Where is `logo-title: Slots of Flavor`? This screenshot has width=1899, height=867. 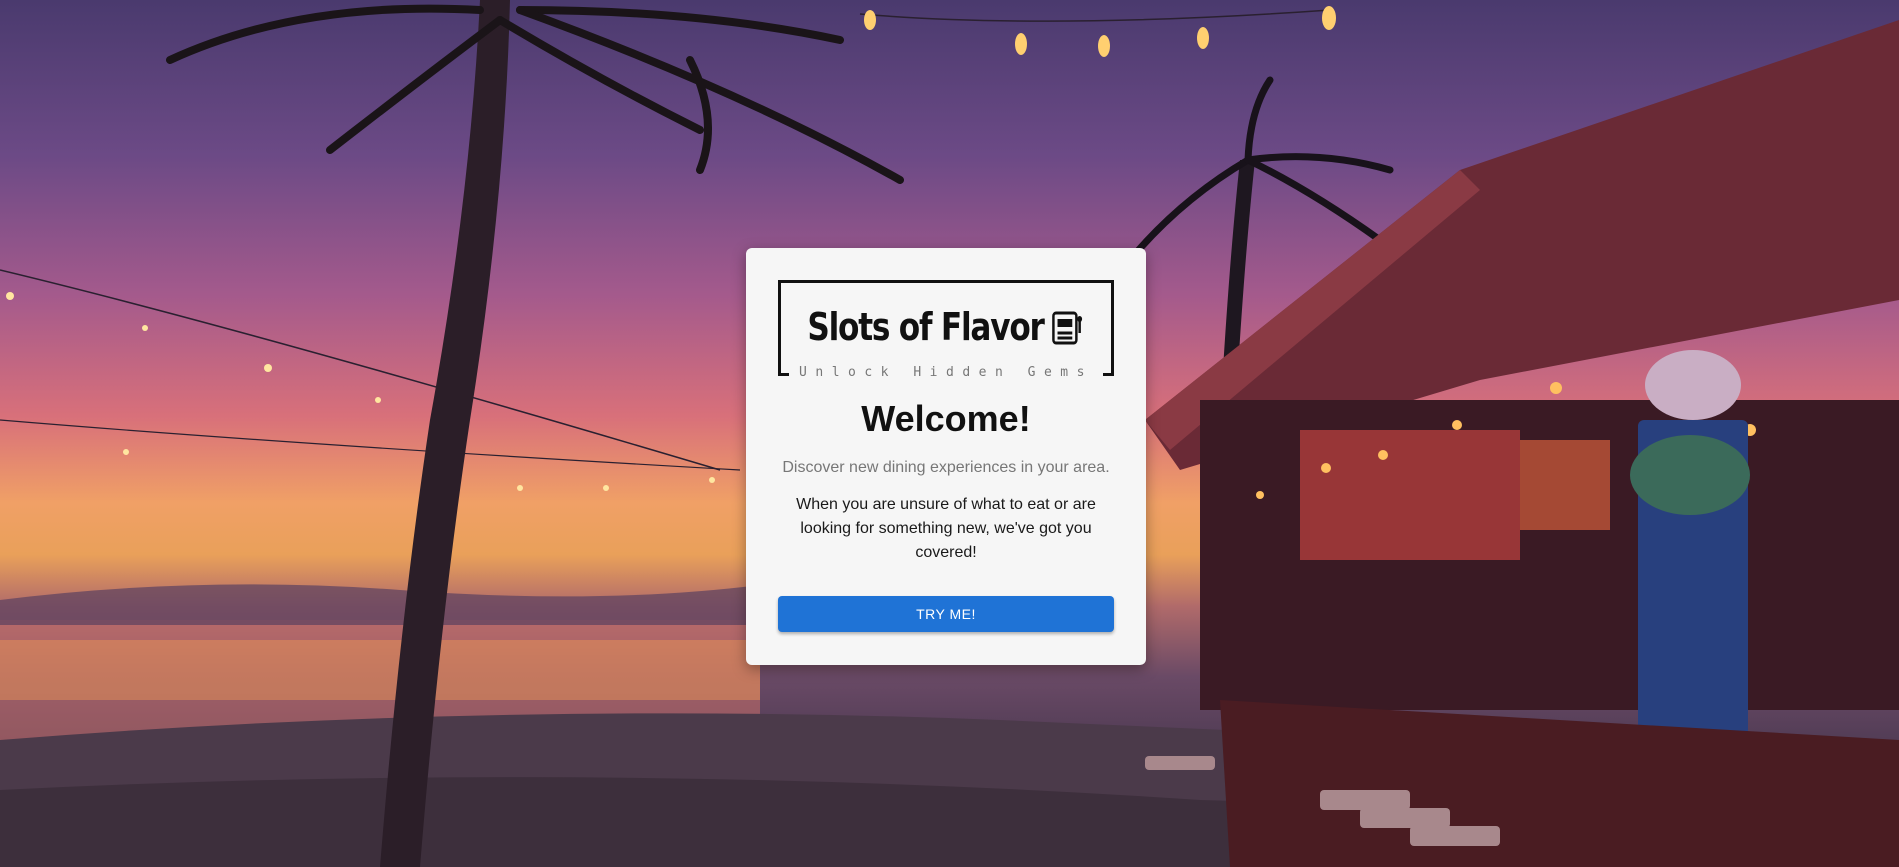 logo-title: Slots of Flavor is located at coordinates (925, 327).